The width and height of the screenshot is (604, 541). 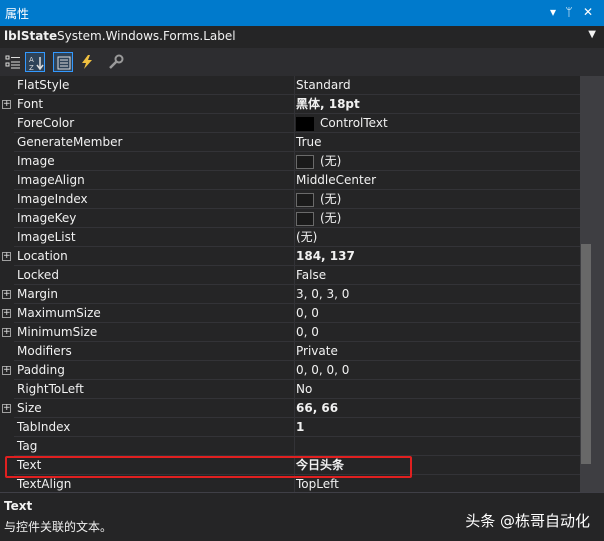 I want to click on property-value: No, so click(x=436, y=389).